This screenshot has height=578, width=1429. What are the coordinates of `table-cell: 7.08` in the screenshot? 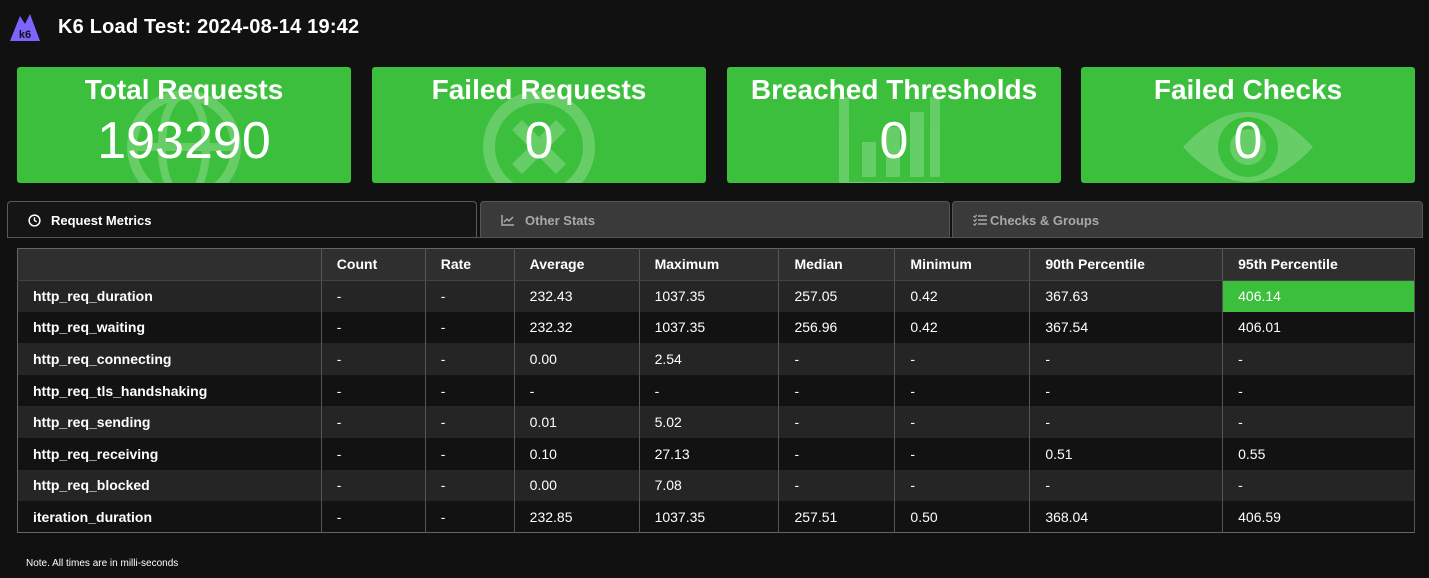 It's located at (709, 485).